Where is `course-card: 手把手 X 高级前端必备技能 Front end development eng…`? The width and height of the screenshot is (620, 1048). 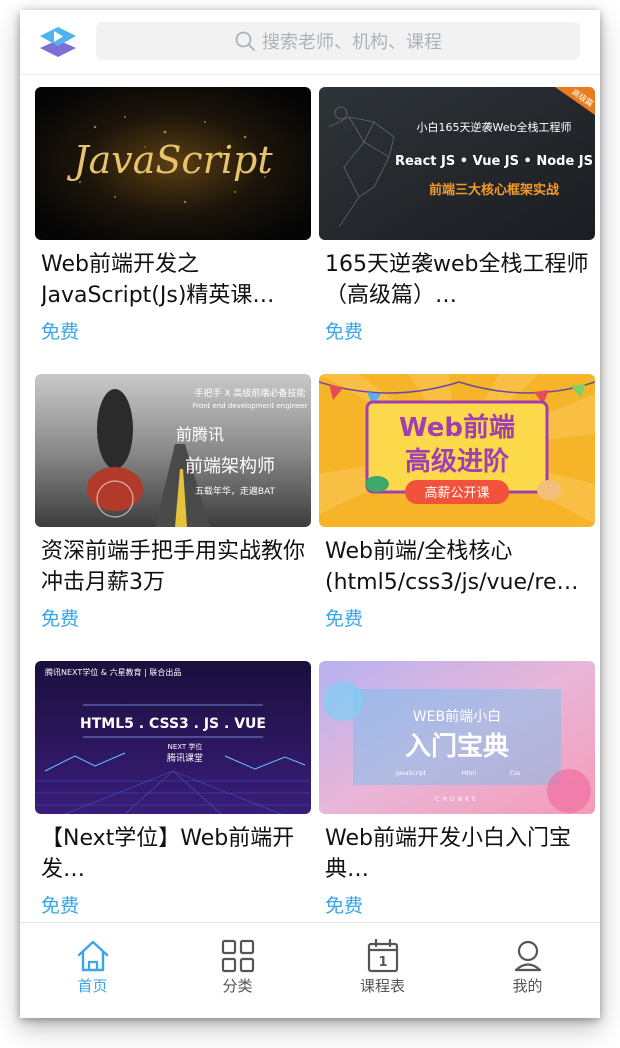 course-card: 手把手 X 高级前端必备技能 Front end development eng… is located at coordinates (173, 509).